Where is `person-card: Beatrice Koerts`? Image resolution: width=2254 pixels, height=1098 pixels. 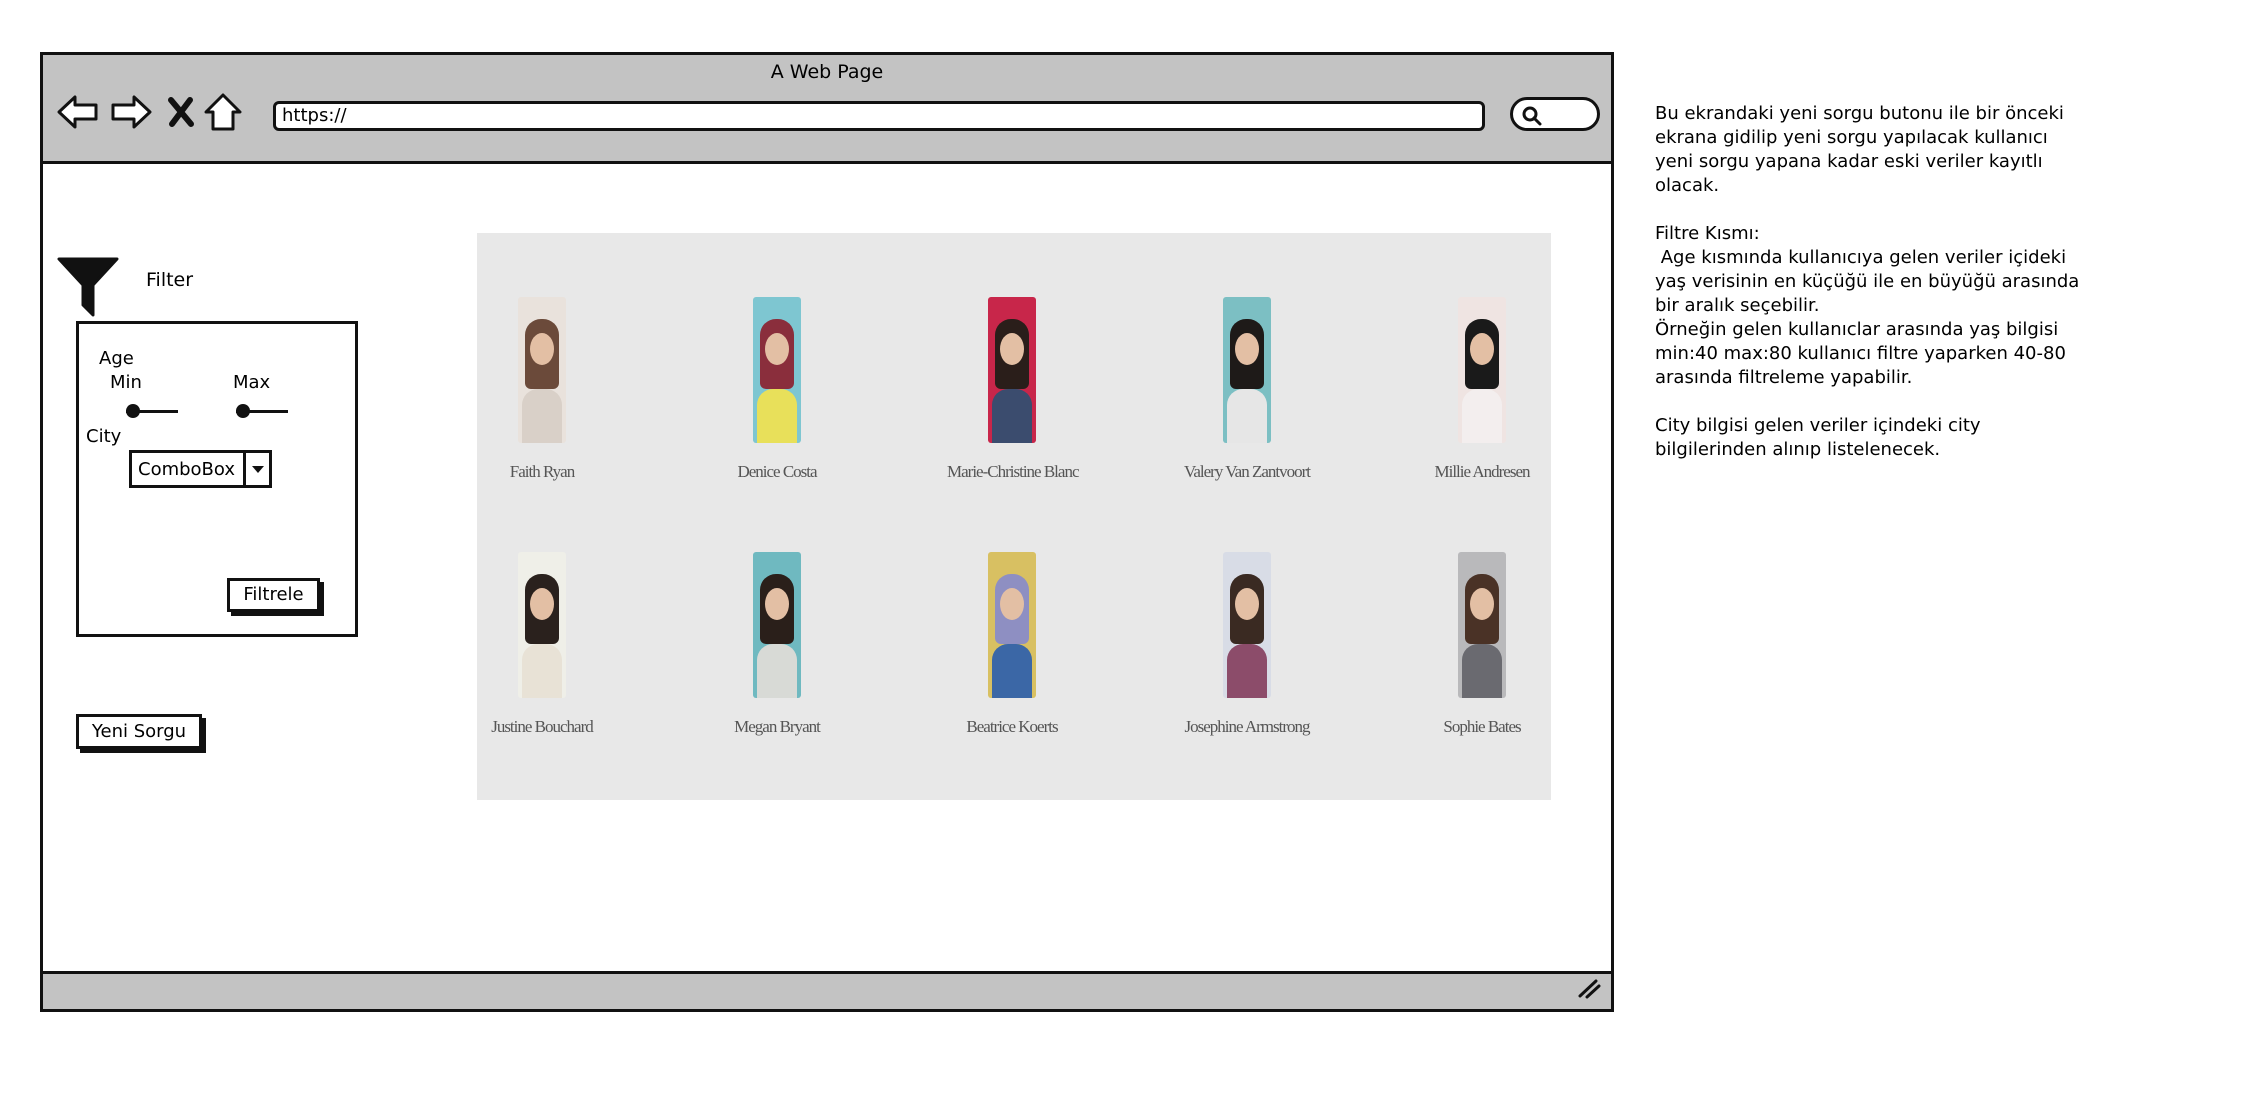 person-card: Beatrice Koerts is located at coordinates (1012, 654).